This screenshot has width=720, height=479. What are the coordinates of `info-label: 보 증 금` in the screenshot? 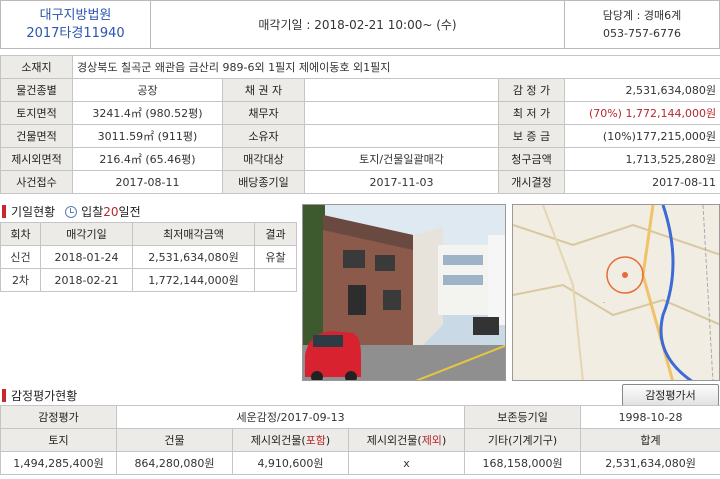 It's located at (531, 136).